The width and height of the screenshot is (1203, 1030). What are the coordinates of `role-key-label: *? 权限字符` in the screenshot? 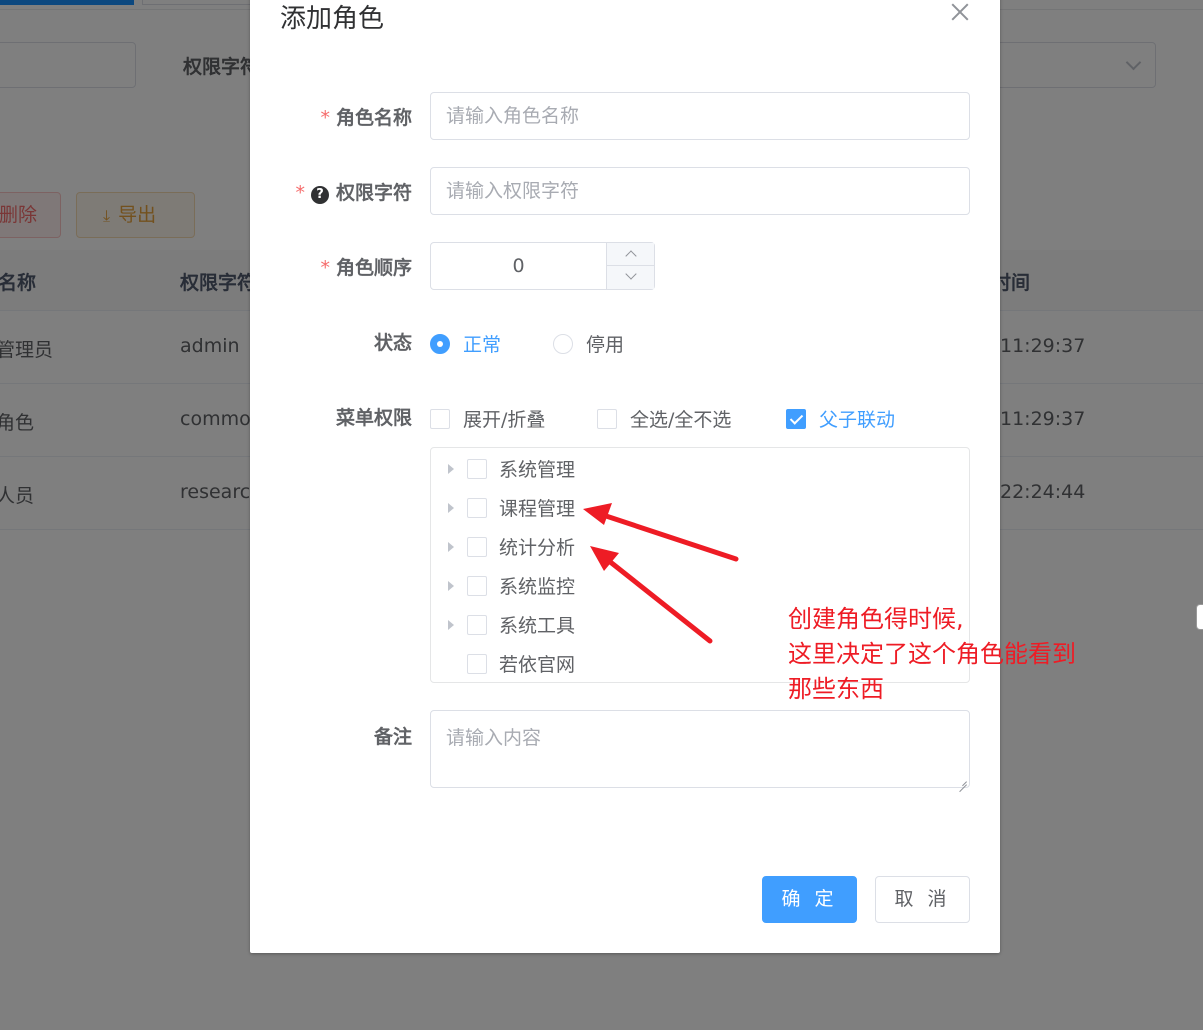 It's located at (353, 191).